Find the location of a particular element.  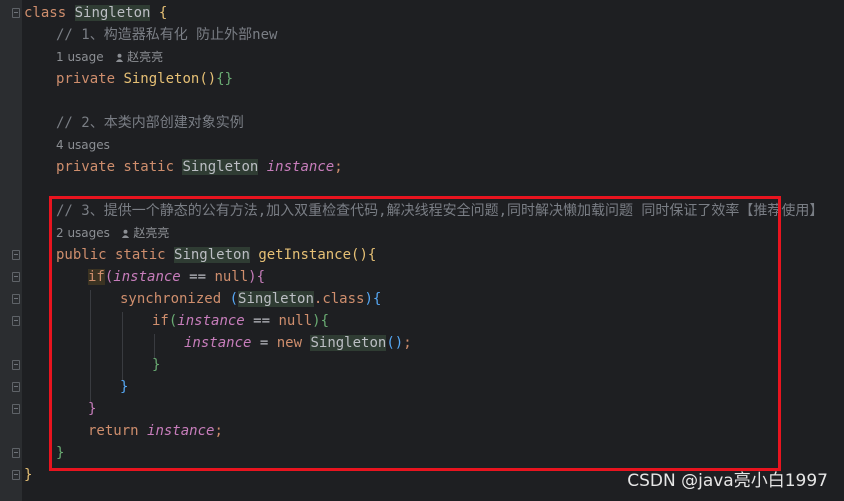

code-line-constructor: private Singleton(){} is located at coordinates (144, 79).